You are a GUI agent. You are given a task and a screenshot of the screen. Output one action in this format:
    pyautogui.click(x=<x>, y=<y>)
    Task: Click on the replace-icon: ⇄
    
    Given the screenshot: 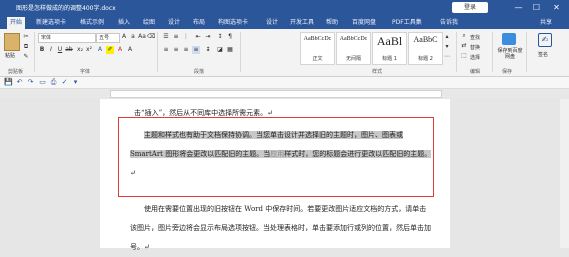 What is the action you would take?
    pyautogui.click(x=464, y=46)
    